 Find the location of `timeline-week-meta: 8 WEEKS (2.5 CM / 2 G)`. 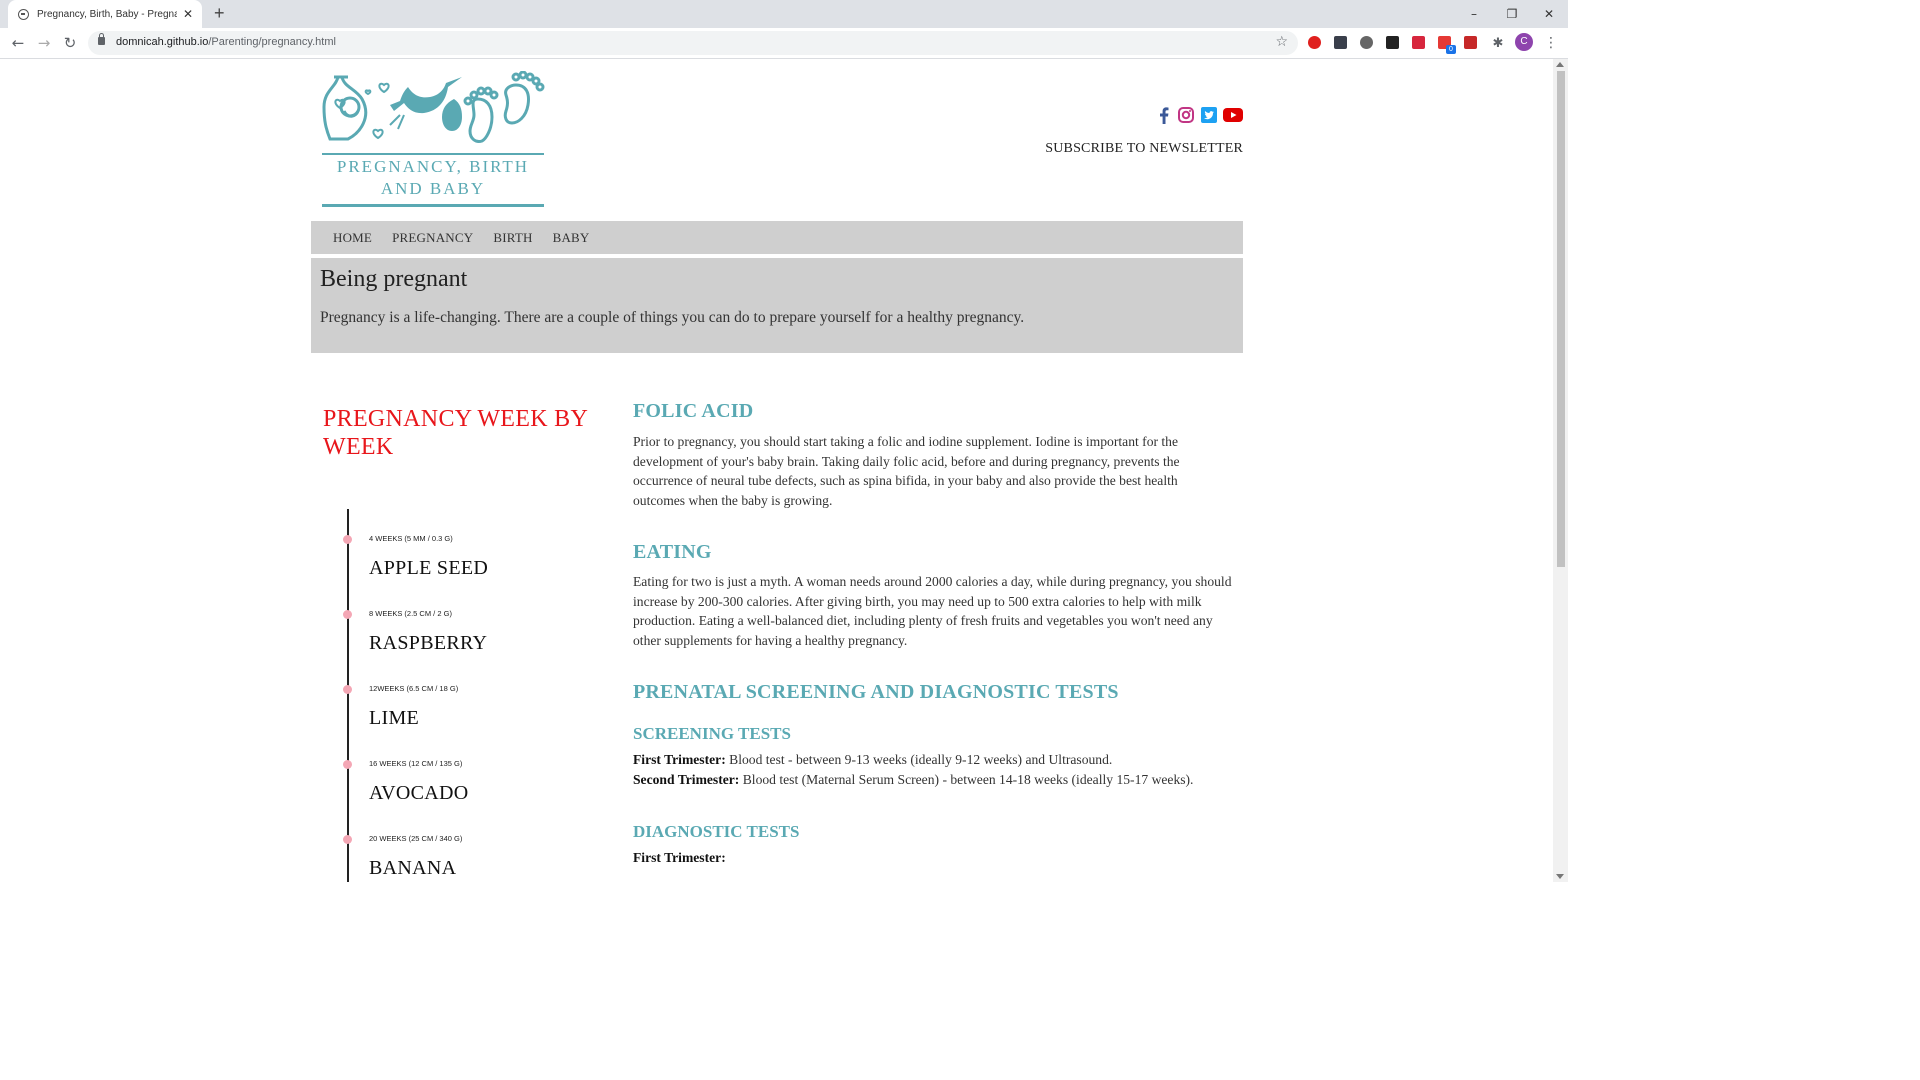

timeline-week-meta: 8 WEEKS (2.5 CM / 2 G) is located at coordinates (410, 613).